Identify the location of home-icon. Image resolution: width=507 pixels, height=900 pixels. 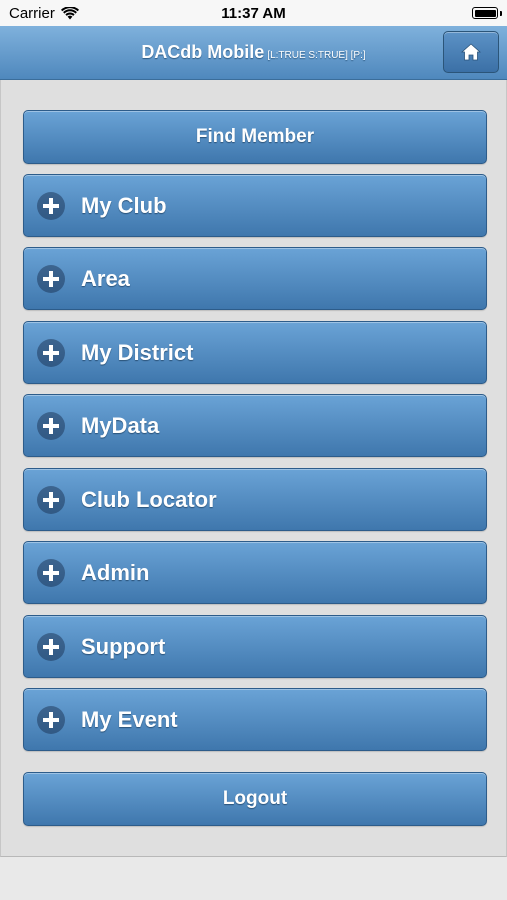
(471, 52).